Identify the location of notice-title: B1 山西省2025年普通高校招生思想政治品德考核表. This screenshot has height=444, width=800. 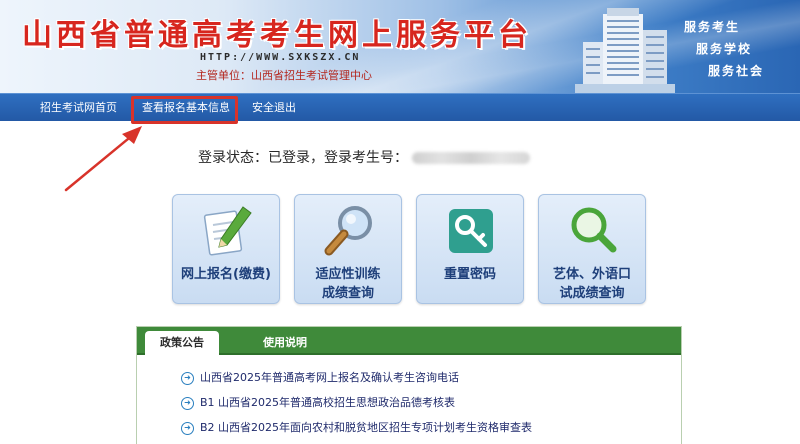
(328, 402).